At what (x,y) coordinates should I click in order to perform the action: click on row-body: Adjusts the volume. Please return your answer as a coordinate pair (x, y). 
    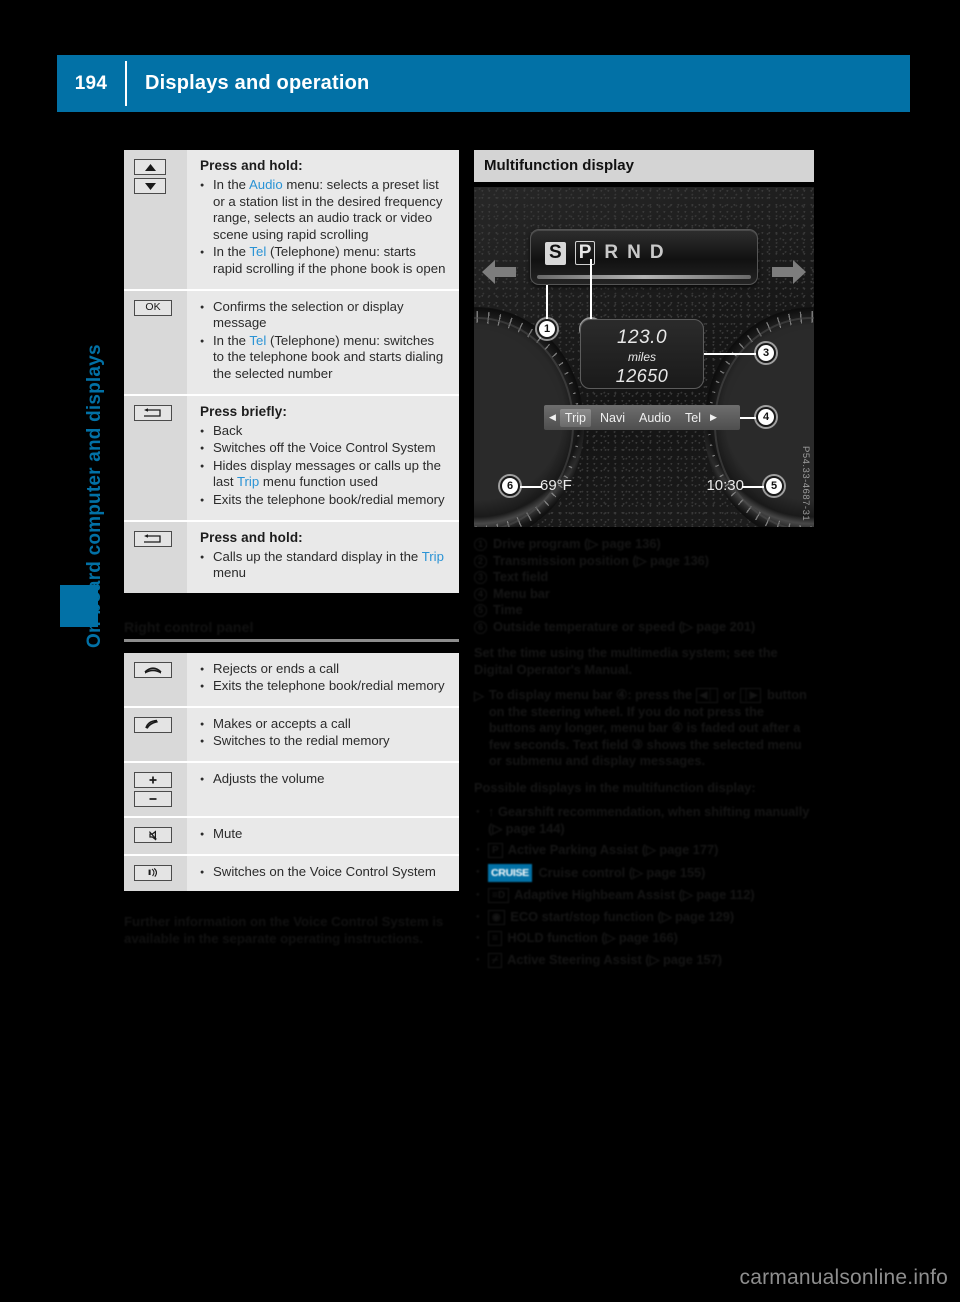
    Looking at the image, I should click on (323, 789).